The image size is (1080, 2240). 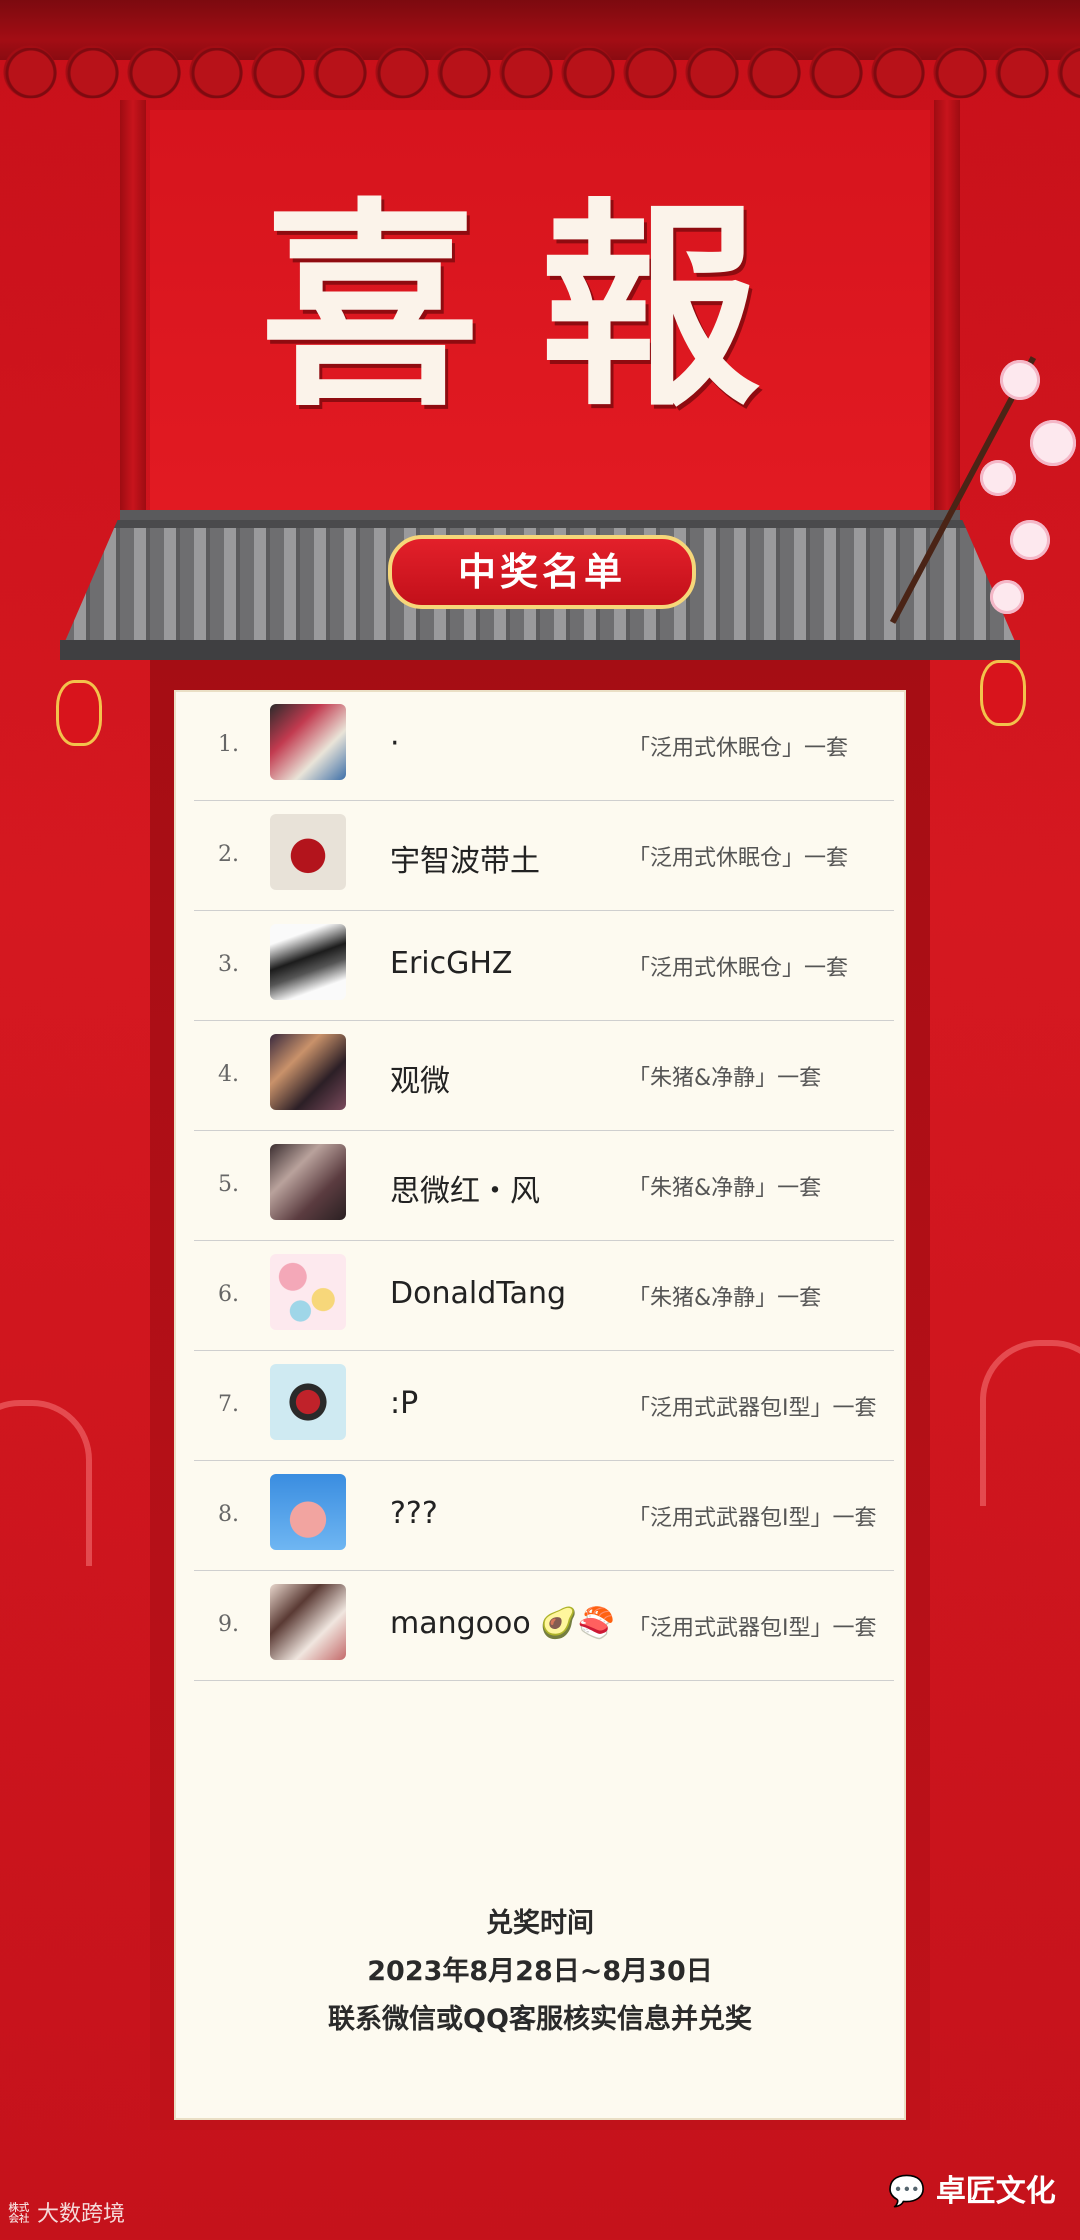 What do you see at coordinates (478, 1293) in the screenshot?
I see `winner-nickname: DonaldTang` at bounding box center [478, 1293].